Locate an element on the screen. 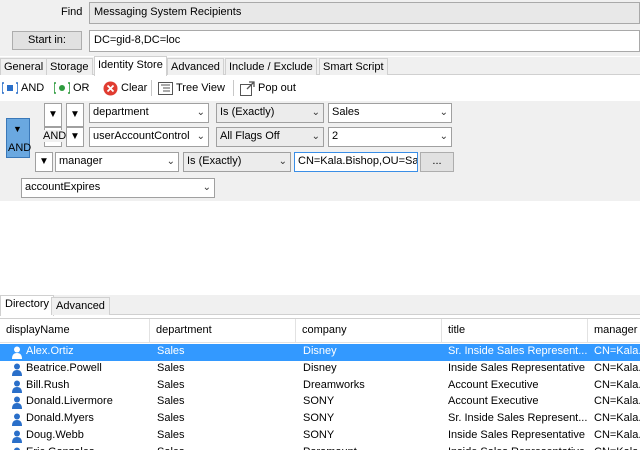 The width and height of the screenshot is (640, 450). results-tab-strip: Directory Advanced is located at coordinates (320, 305).